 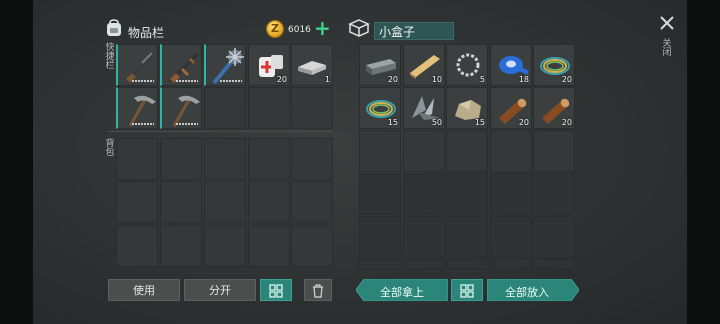 What do you see at coordinates (667, 23) in the screenshot?
I see `close-icon` at bounding box center [667, 23].